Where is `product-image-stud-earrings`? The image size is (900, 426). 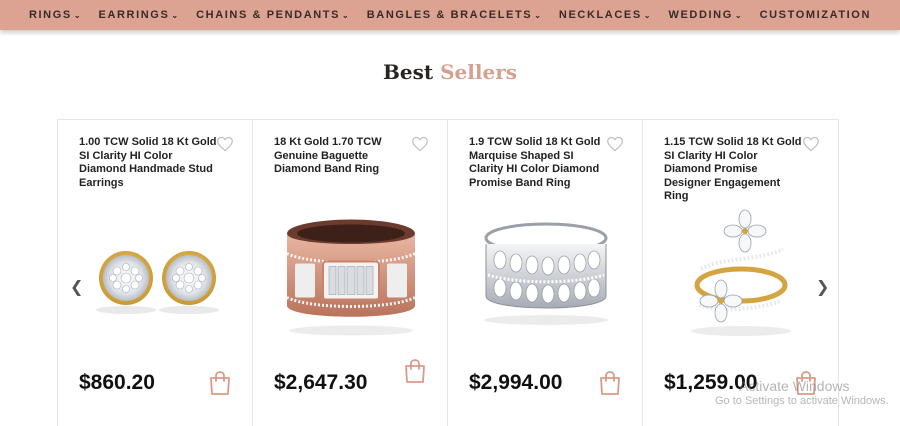
product-image-stud-earrings is located at coordinates (156, 273).